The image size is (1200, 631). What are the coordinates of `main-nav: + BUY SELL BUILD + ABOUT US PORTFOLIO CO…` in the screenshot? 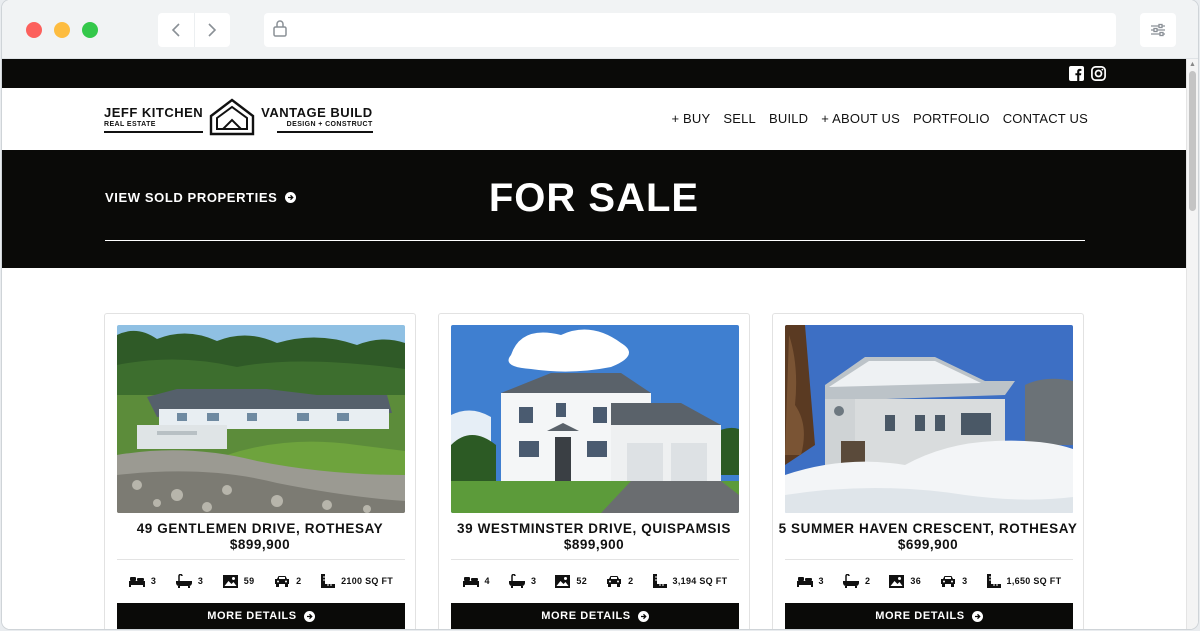 It's located at (879, 118).